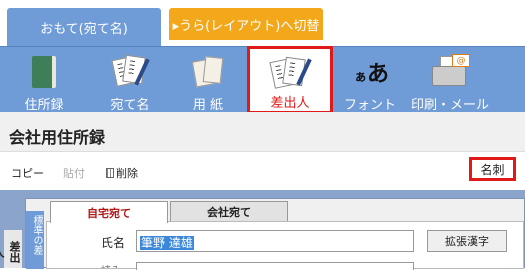  I want to click on ribbon-label: 差出人, so click(290, 103).